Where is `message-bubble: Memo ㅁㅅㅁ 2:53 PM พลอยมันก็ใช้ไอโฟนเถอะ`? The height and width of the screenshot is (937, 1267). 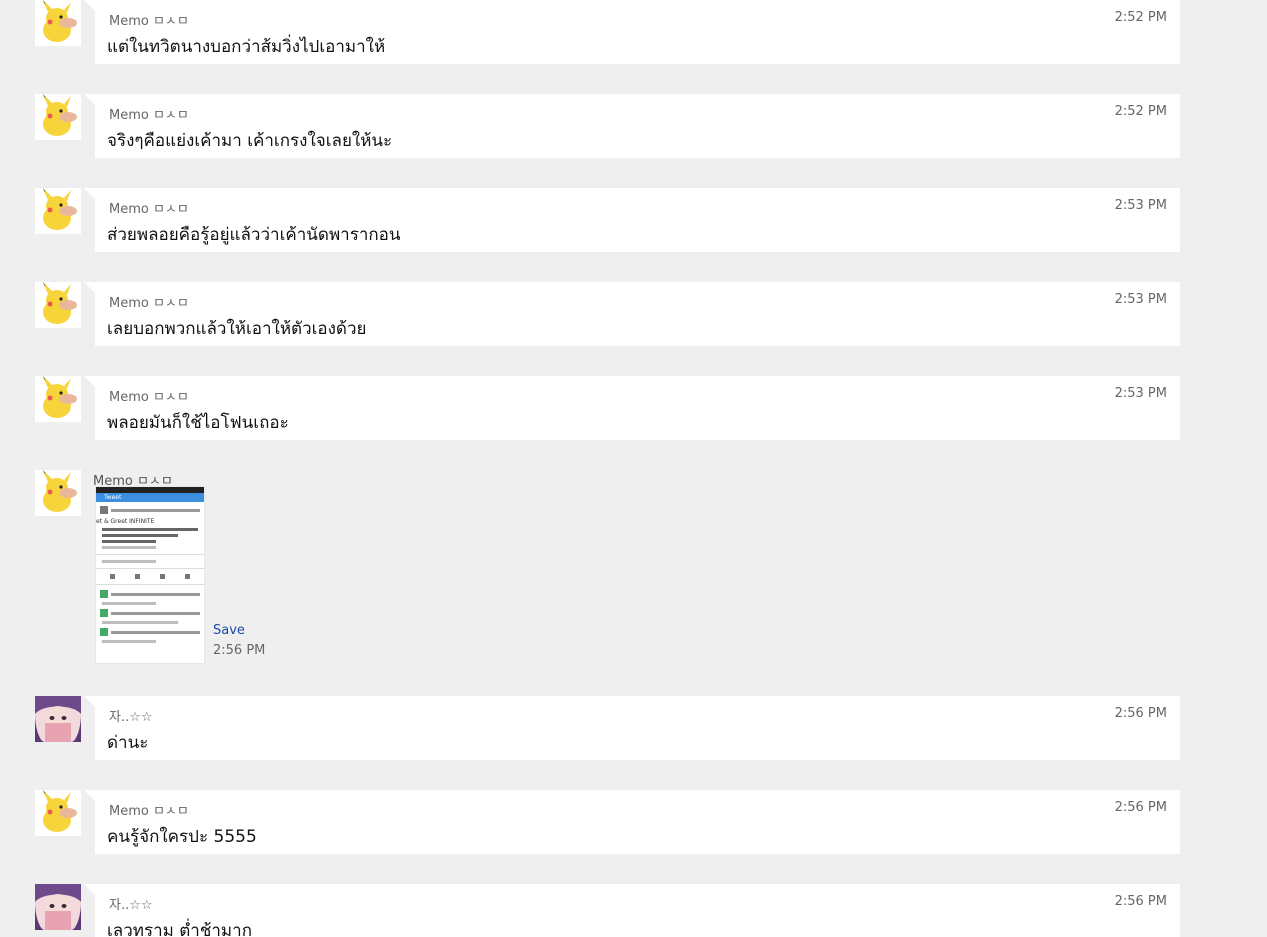 message-bubble: Memo ㅁㅅㅁ 2:53 PM พลอยมันก็ใช้ไอโฟนเถอะ is located at coordinates (637, 408).